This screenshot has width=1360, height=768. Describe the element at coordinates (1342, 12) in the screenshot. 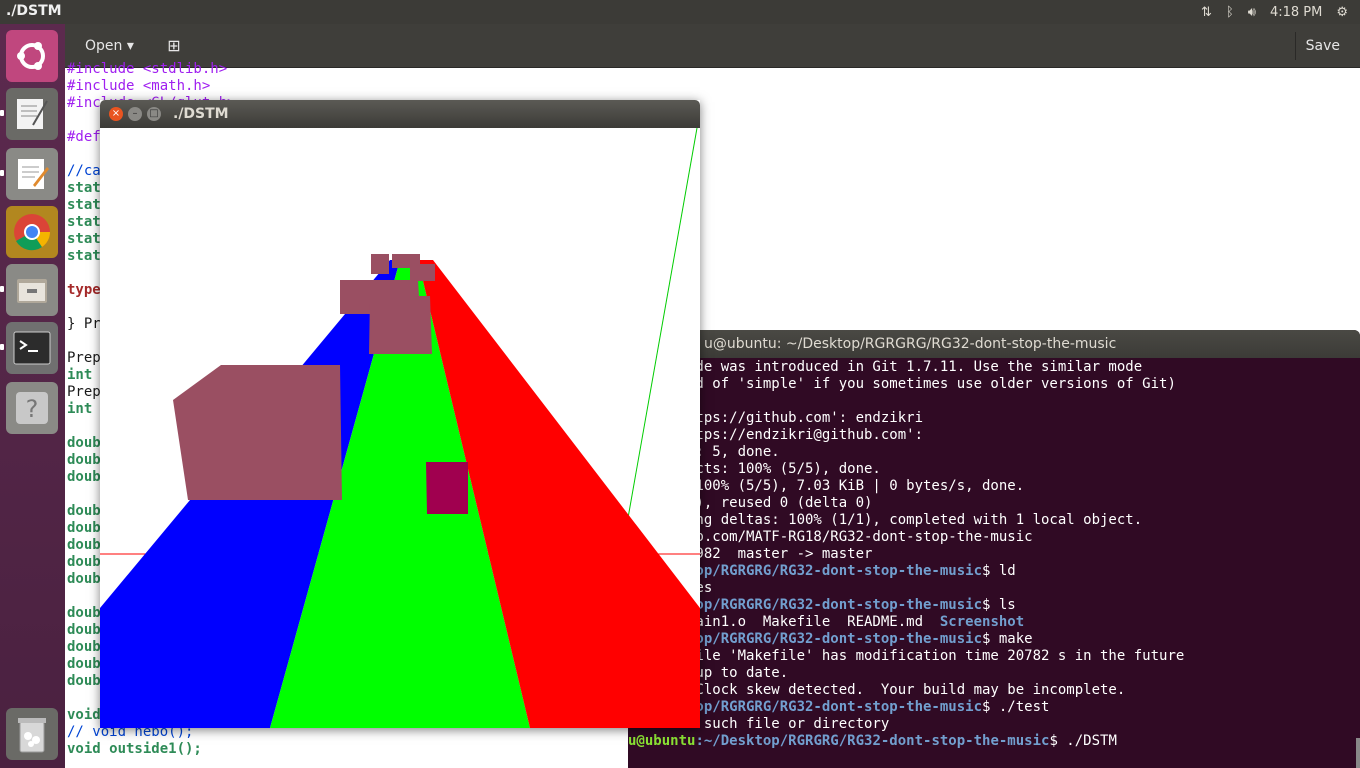

I see `gear-icon: ⚙` at that location.